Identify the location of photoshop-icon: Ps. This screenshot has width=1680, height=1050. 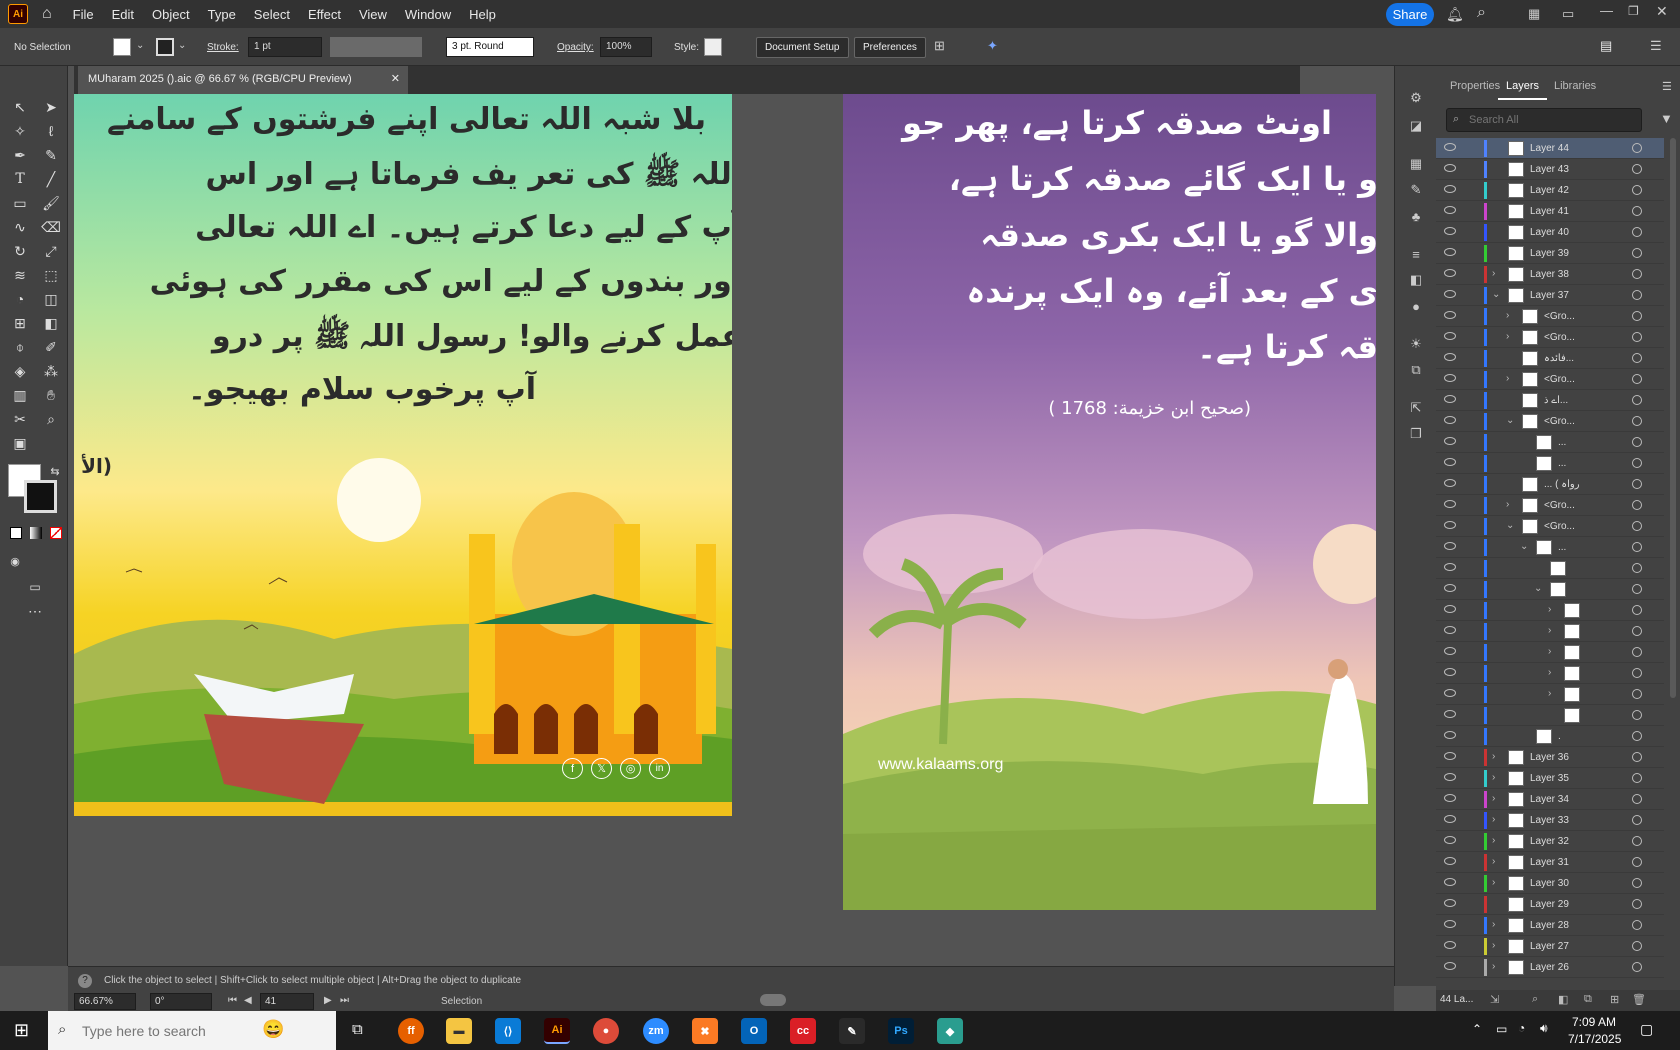
(901, 1031).